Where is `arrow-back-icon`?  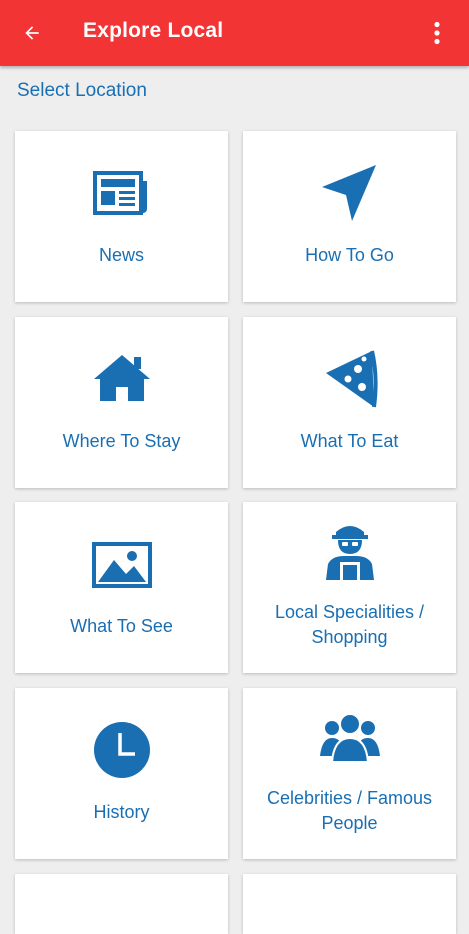 arrow-back-icon is located at coordinates (32, 33).